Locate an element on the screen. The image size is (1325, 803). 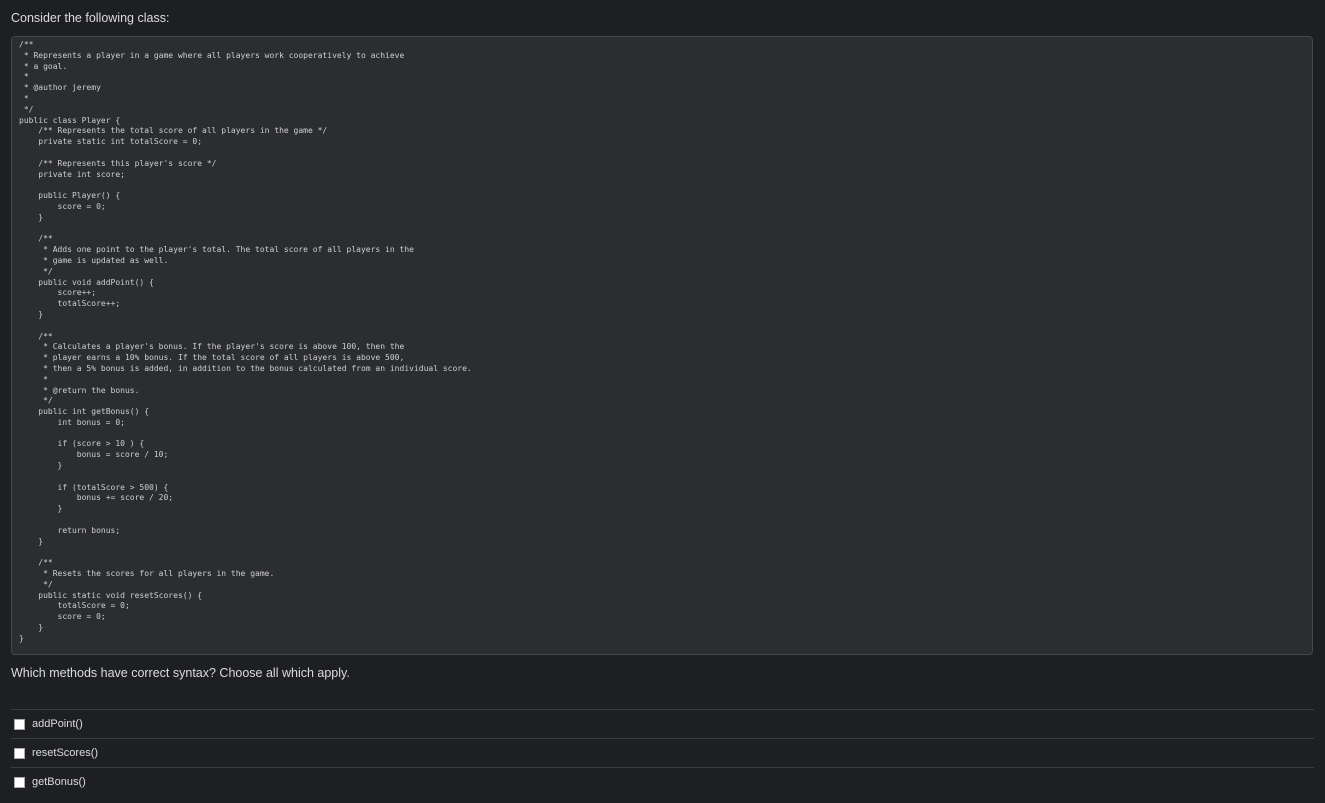
option-label: resetScores() is located at coordinates (65, 753).